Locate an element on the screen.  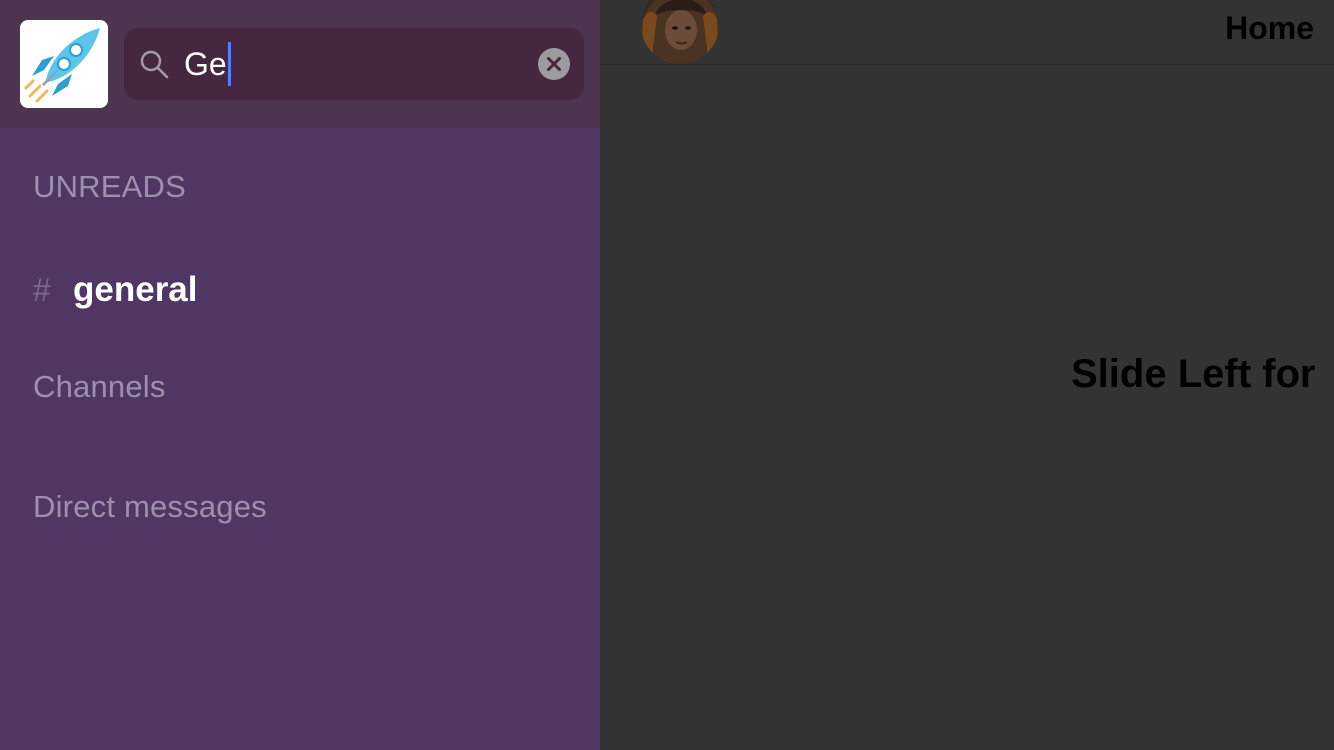
user-avatar is located at coordinates (680, 32).